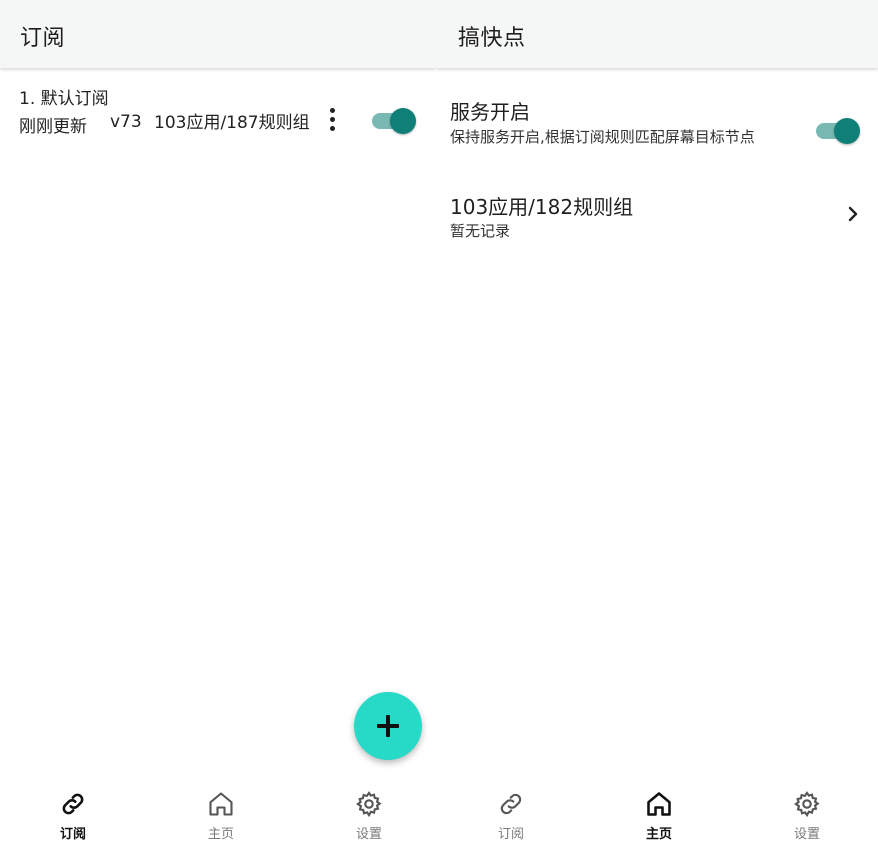 This screenshot has height=861, width=878. I want to click on subscription-enable-switch, so click(394, 121).